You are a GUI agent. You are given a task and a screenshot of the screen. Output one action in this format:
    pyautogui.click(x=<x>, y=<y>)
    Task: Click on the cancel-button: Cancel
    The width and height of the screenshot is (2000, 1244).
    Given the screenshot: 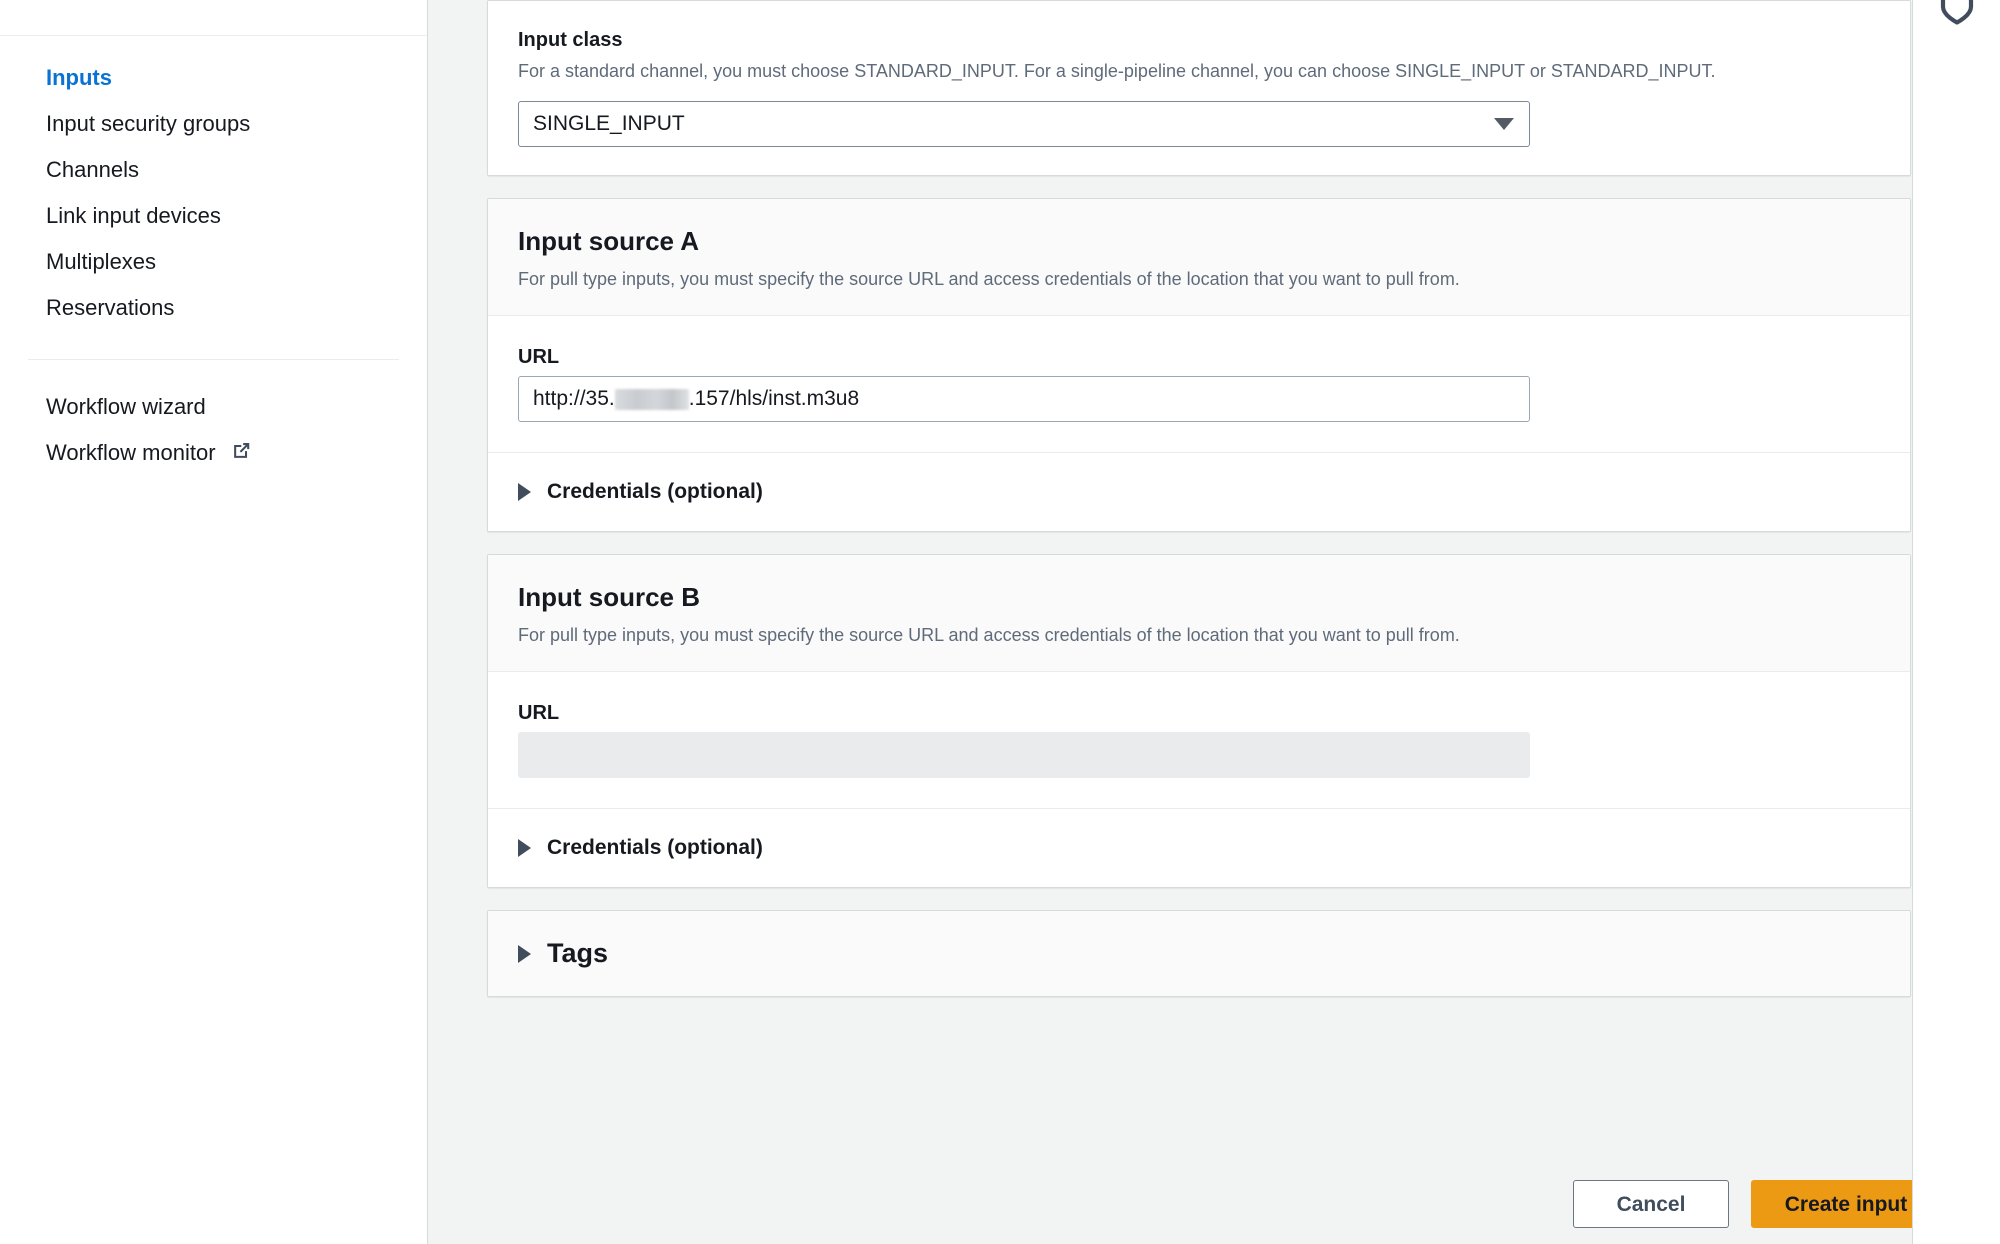 What is the action you would take?
    pyautogui.click(x=1651, y=1204)
    